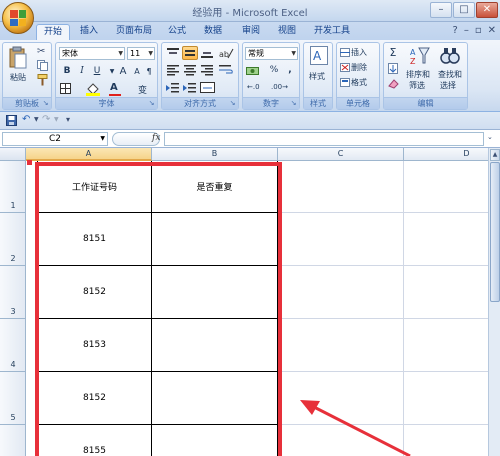  I want to click on scrollbar-thumb, so click(495, 232).